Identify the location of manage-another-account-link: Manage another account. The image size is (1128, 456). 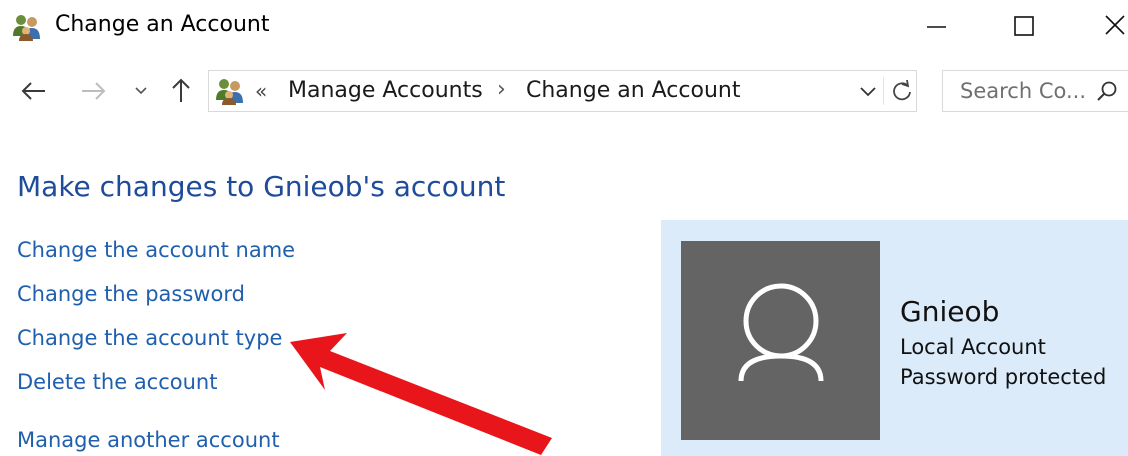
(148, 440).